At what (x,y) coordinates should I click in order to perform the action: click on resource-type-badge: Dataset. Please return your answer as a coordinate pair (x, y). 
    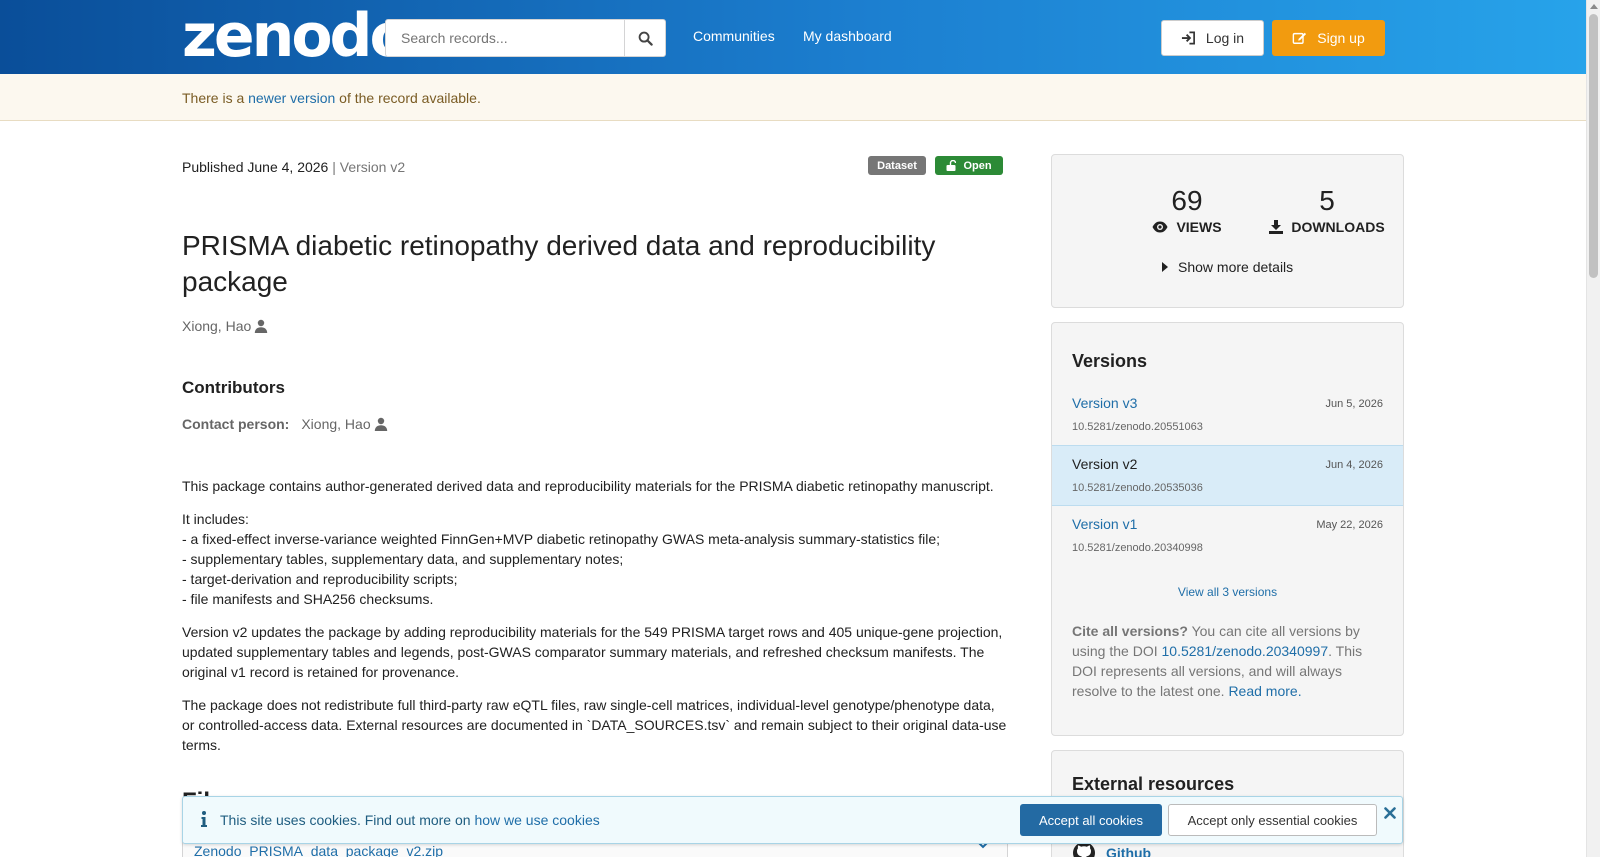
    Looking at the image, I should click on (897, 165).